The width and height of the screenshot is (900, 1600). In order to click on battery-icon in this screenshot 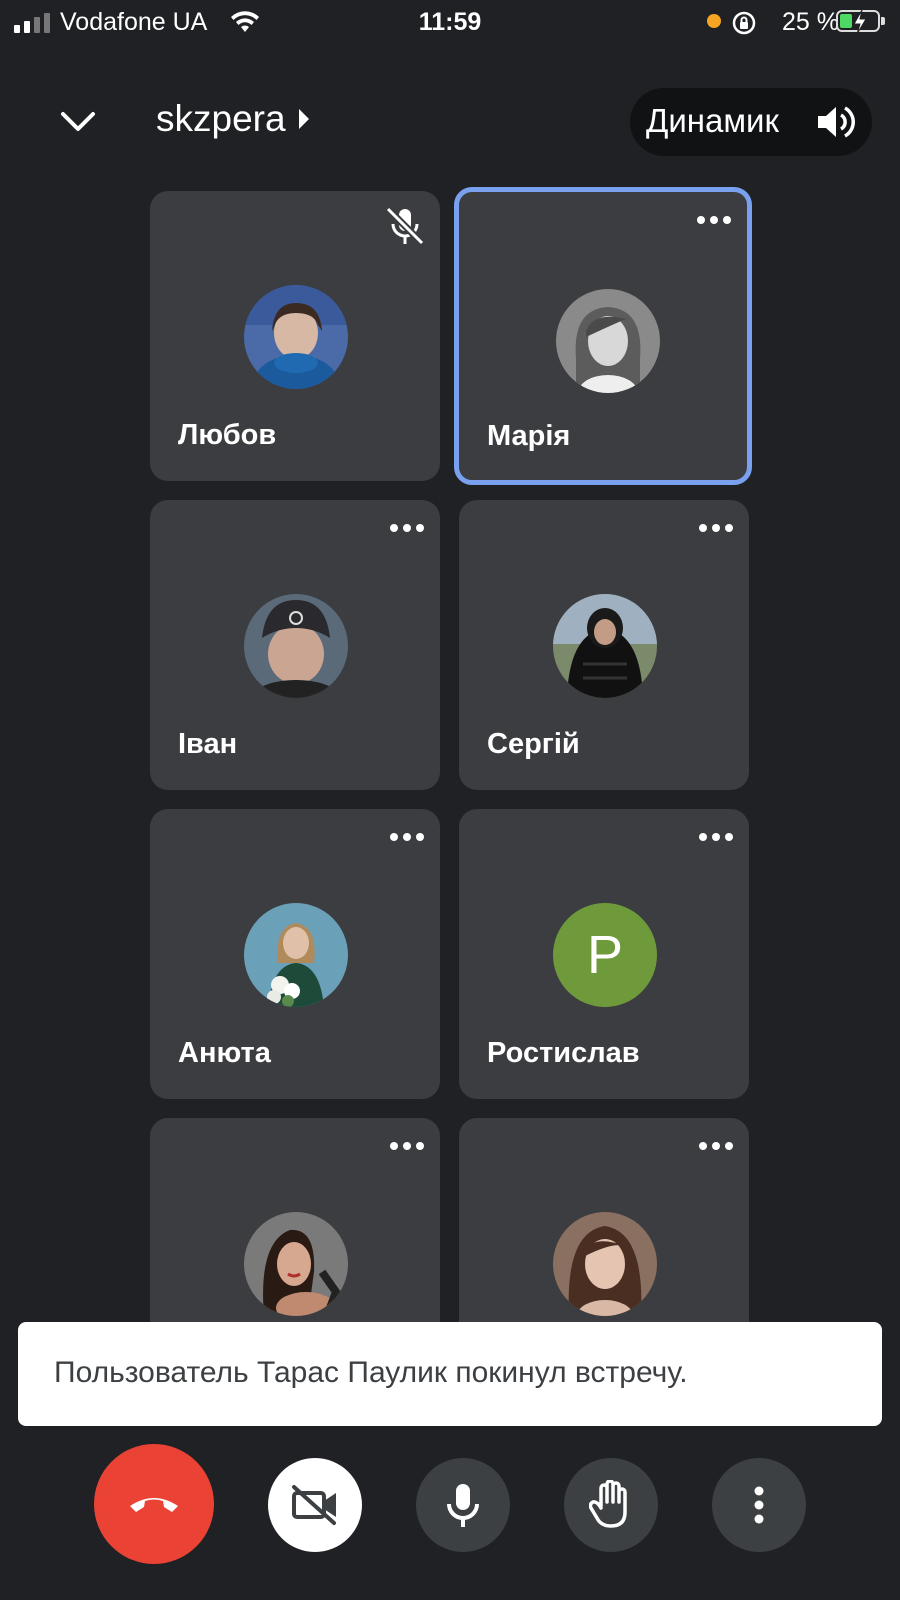, I will do `click(858, 22)`.